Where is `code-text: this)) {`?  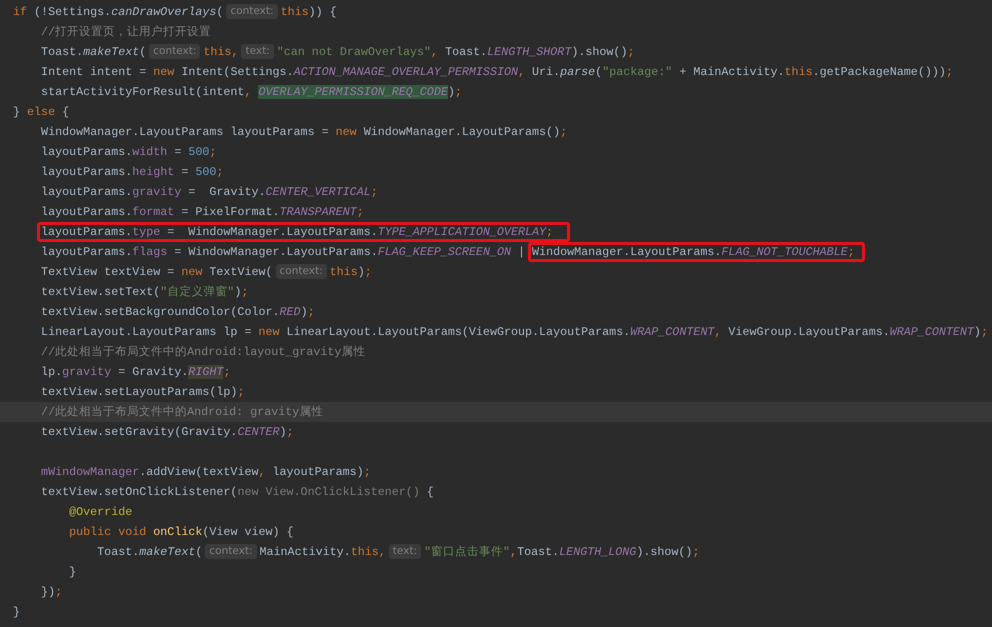 code-text: this)) { is located at coordinates (308, 12).